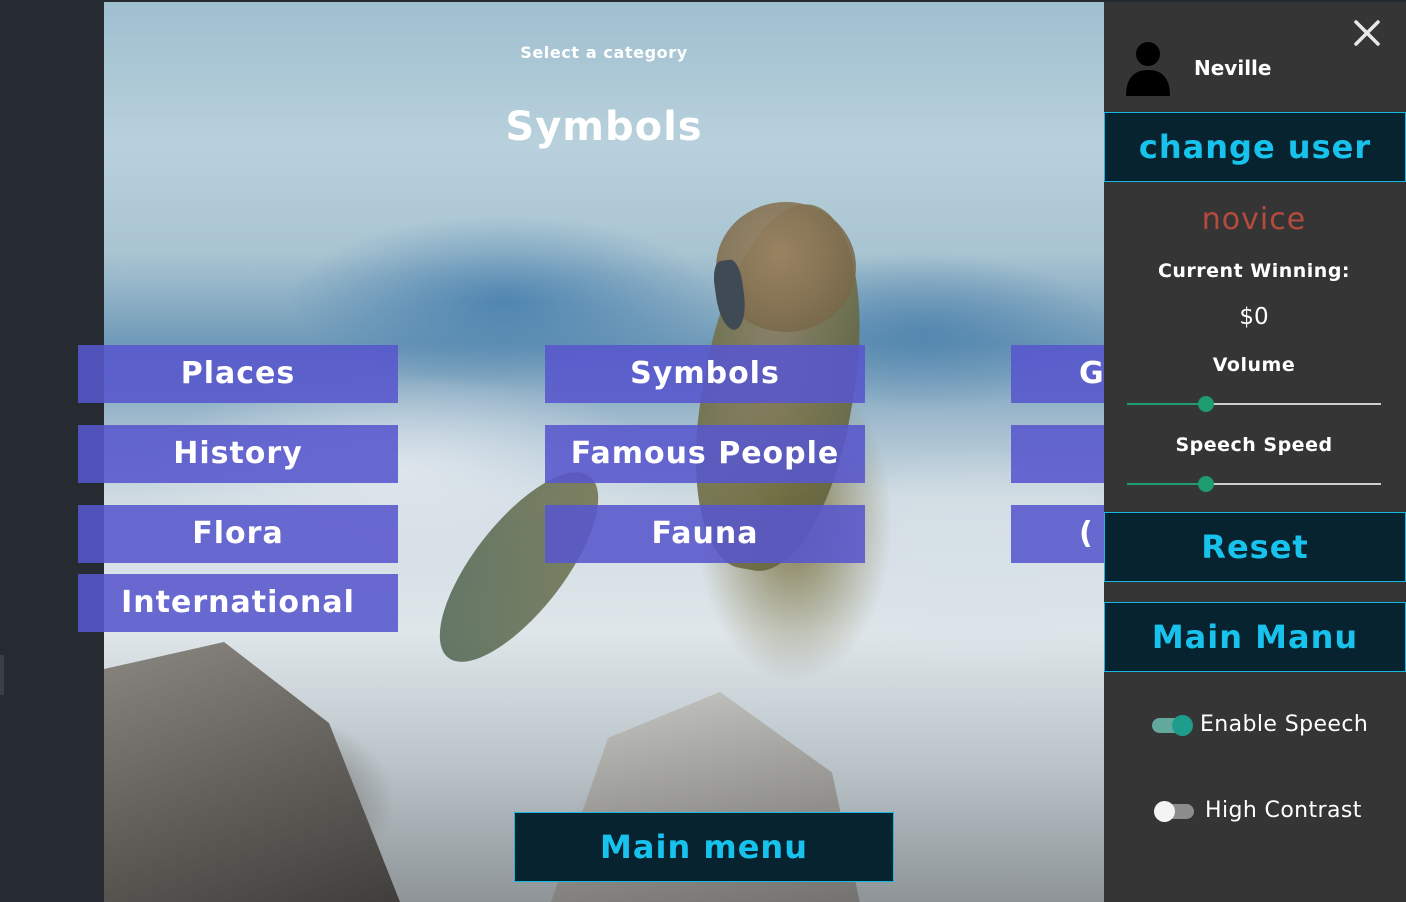 This screenshot has height=902, width=1406. Describe the element at coordinates (1284, 724) in the screenshot. I see `enable-speech-label: Enable Speech` at that location.